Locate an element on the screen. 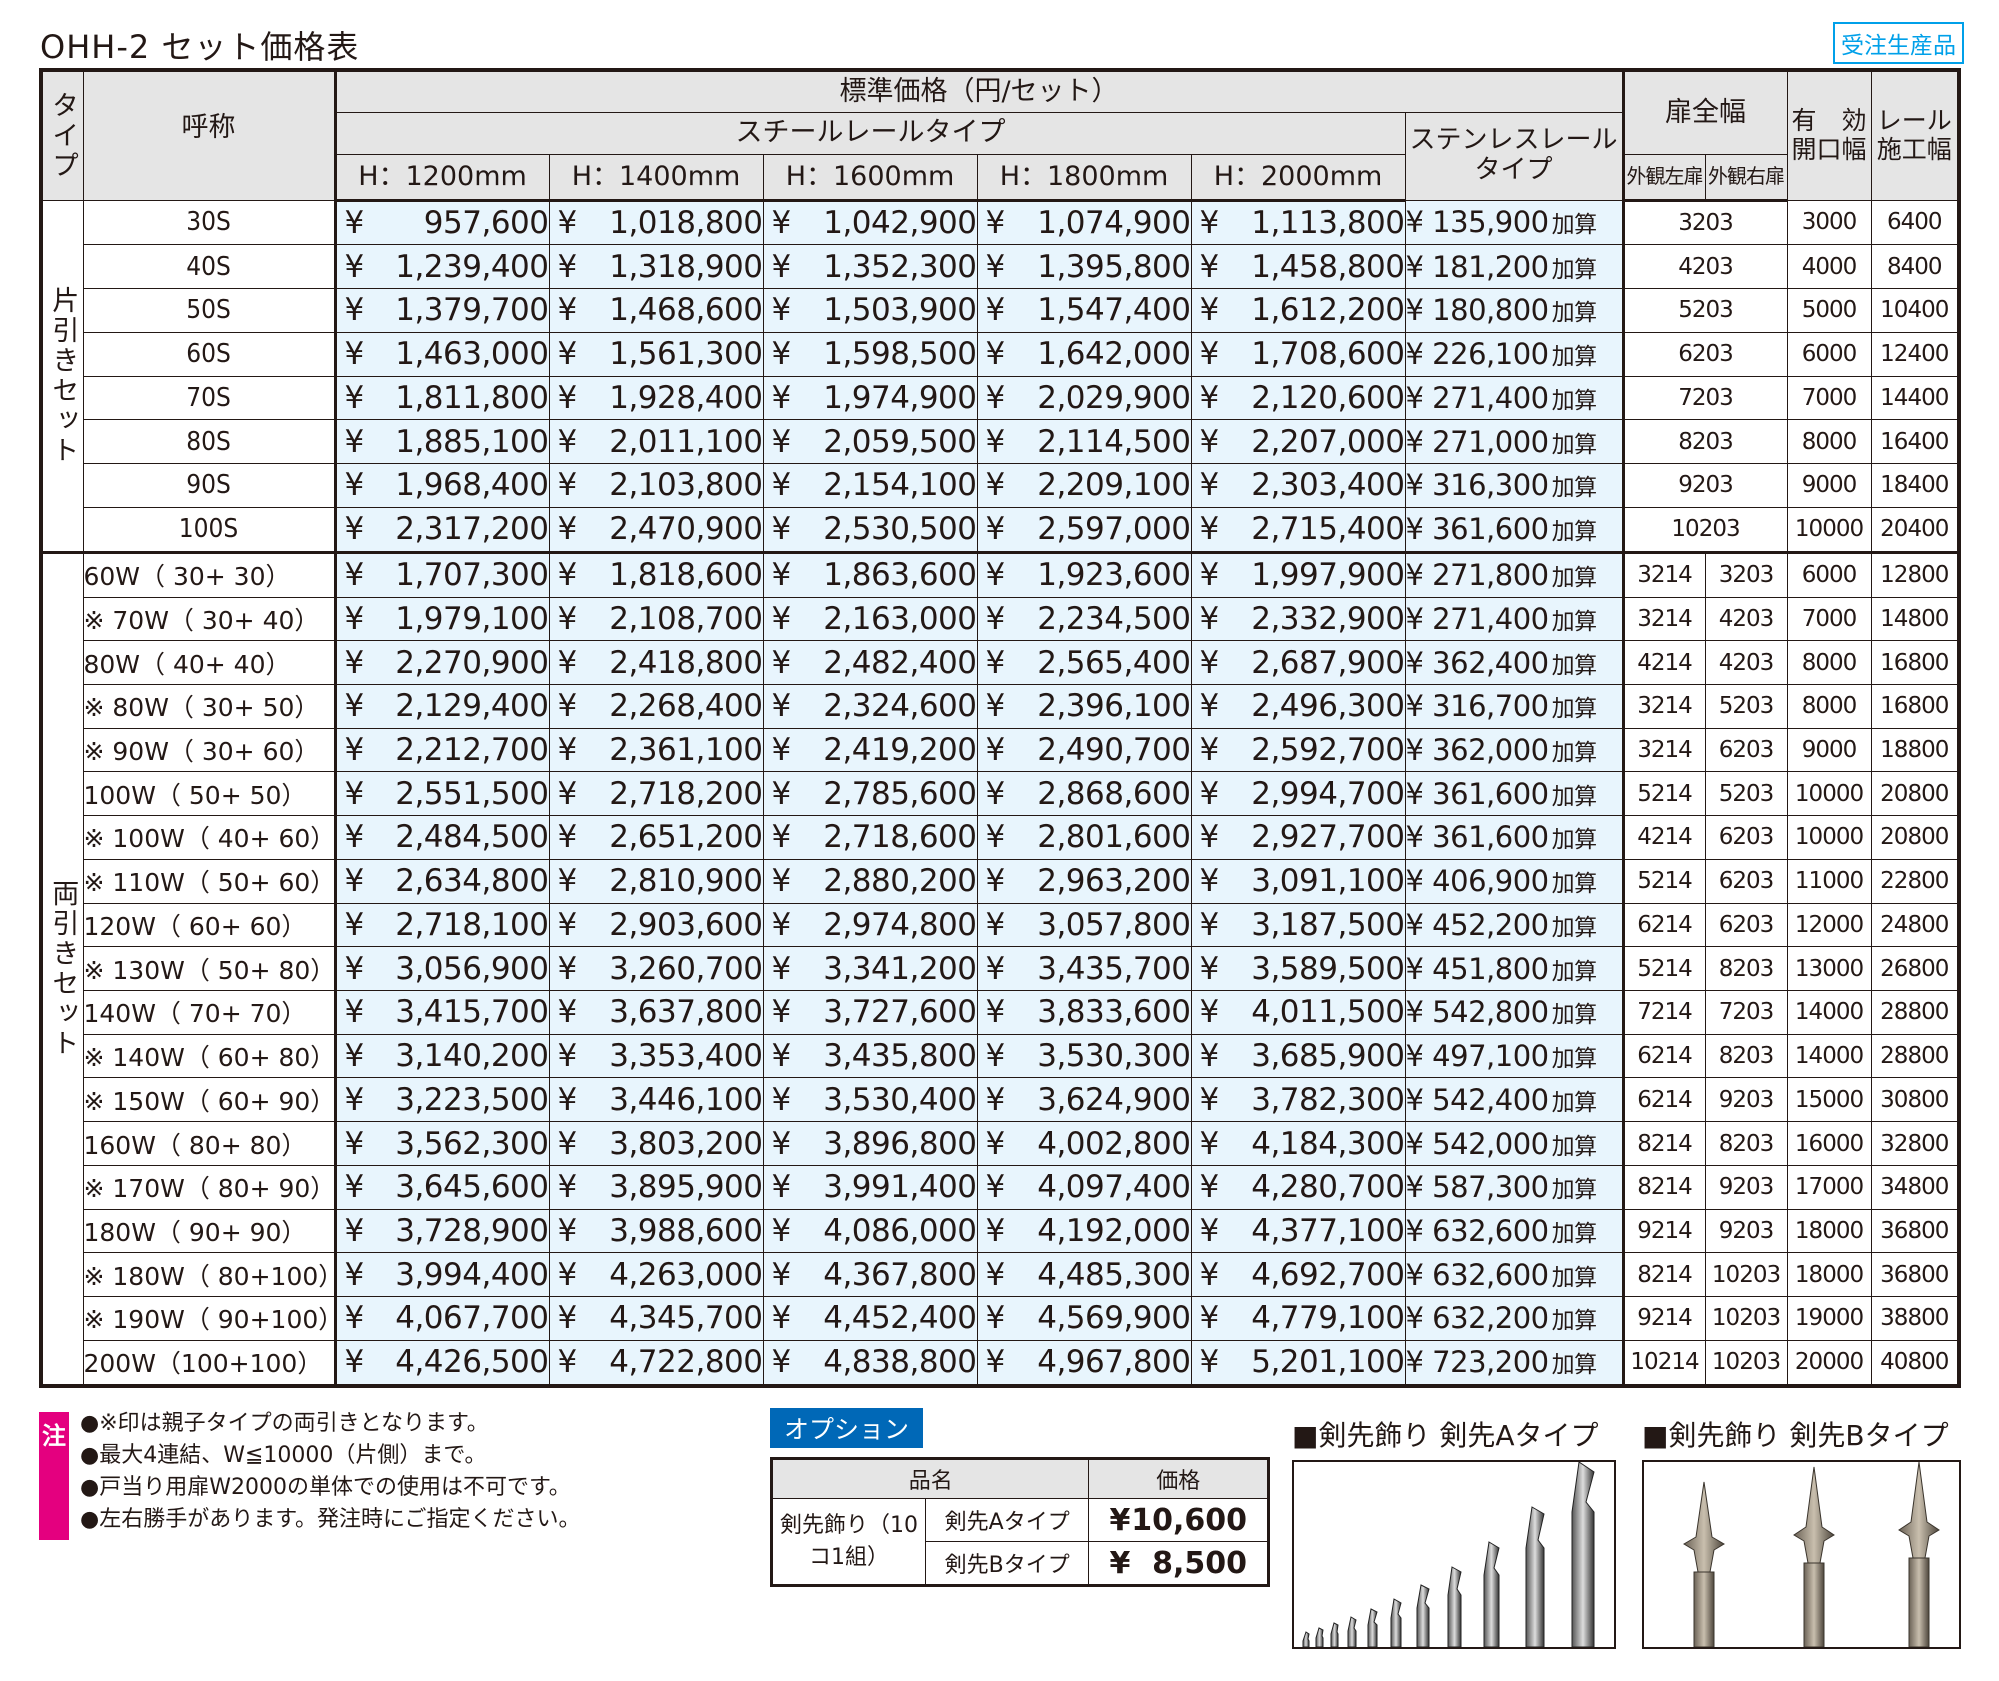 The height and width of the screenshot is (1681, 1999). effective-width-cell: 6000 is located at coordinates (1829, 574).